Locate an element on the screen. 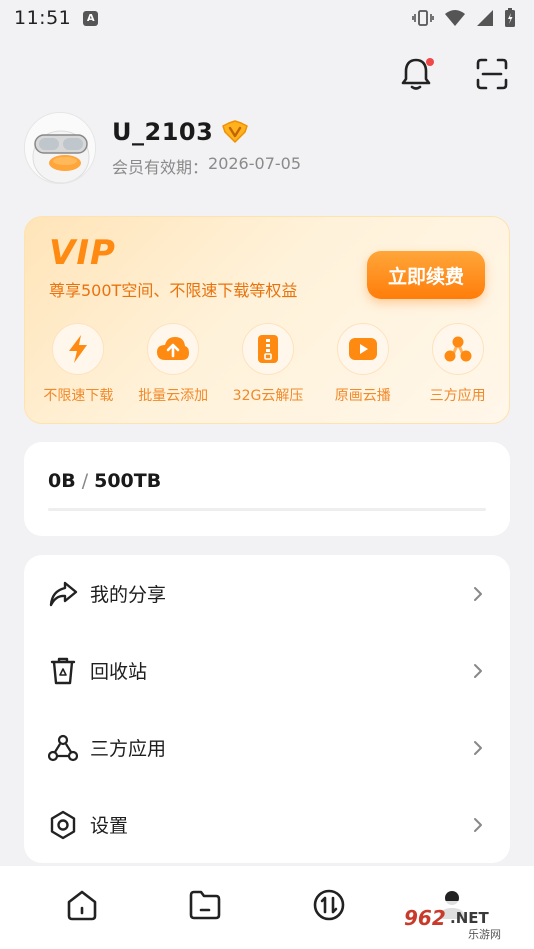 This screenshot has width=534, height=949. wifi-icon is located at coordinates (455, 18).